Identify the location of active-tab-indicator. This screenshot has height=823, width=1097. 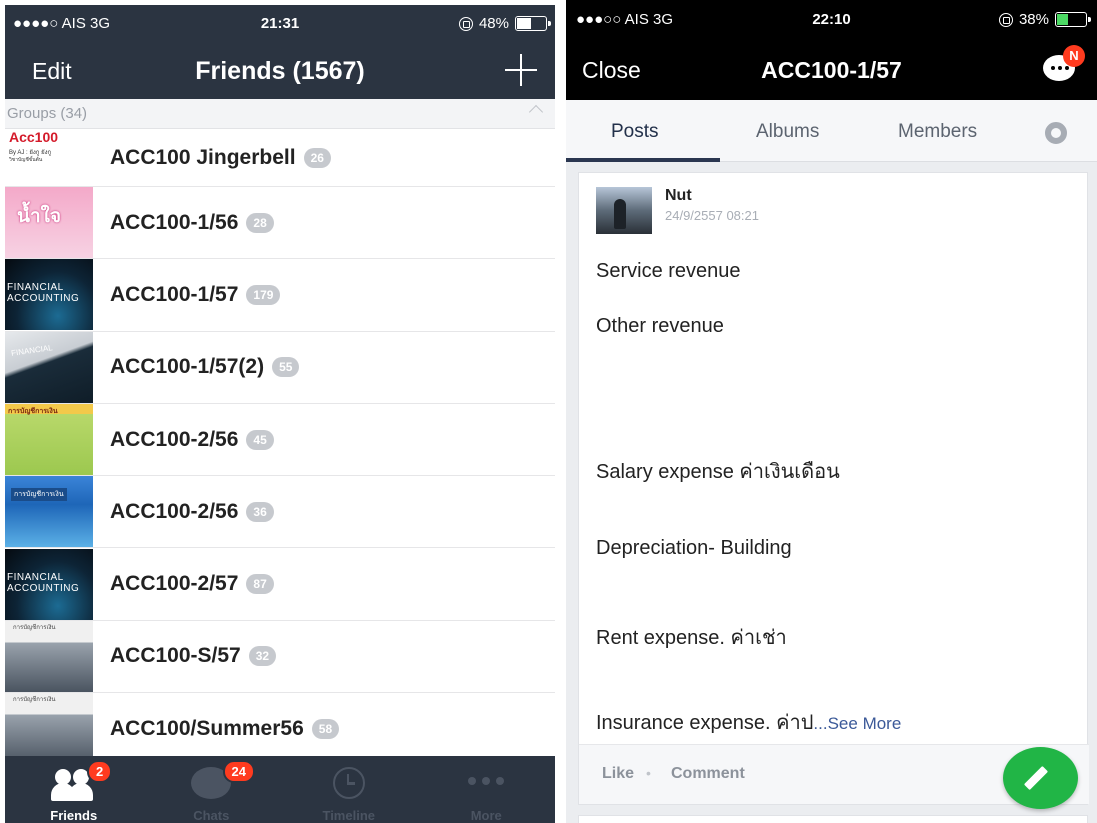
(643, 160).